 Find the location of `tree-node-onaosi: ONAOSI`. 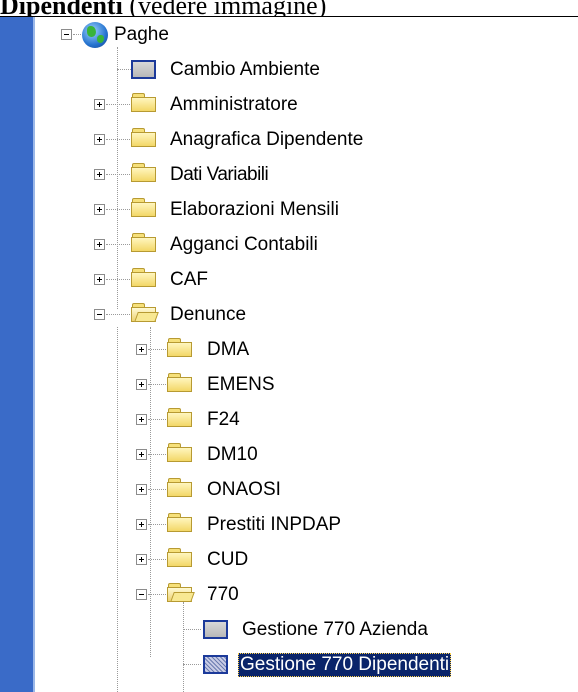

tree-node-onaosi: ONAOSI is located at coordinates (210, 492).